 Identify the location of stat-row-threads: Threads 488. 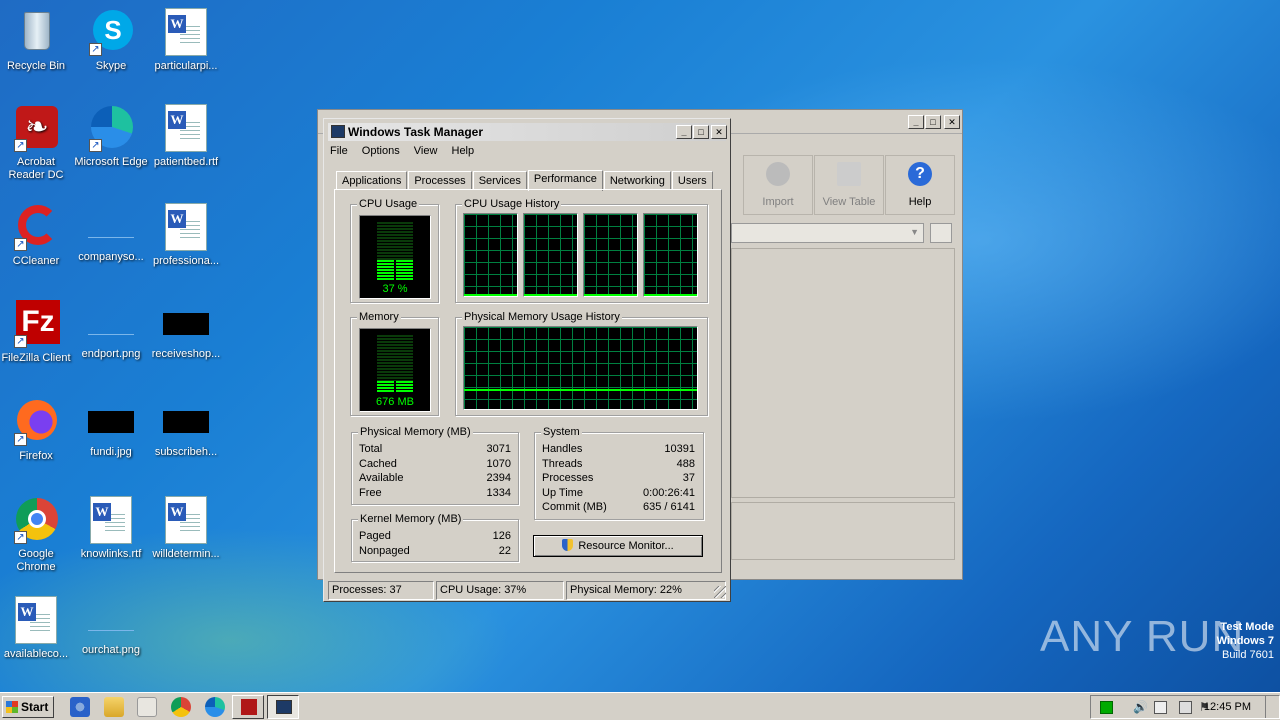
(618, 463).